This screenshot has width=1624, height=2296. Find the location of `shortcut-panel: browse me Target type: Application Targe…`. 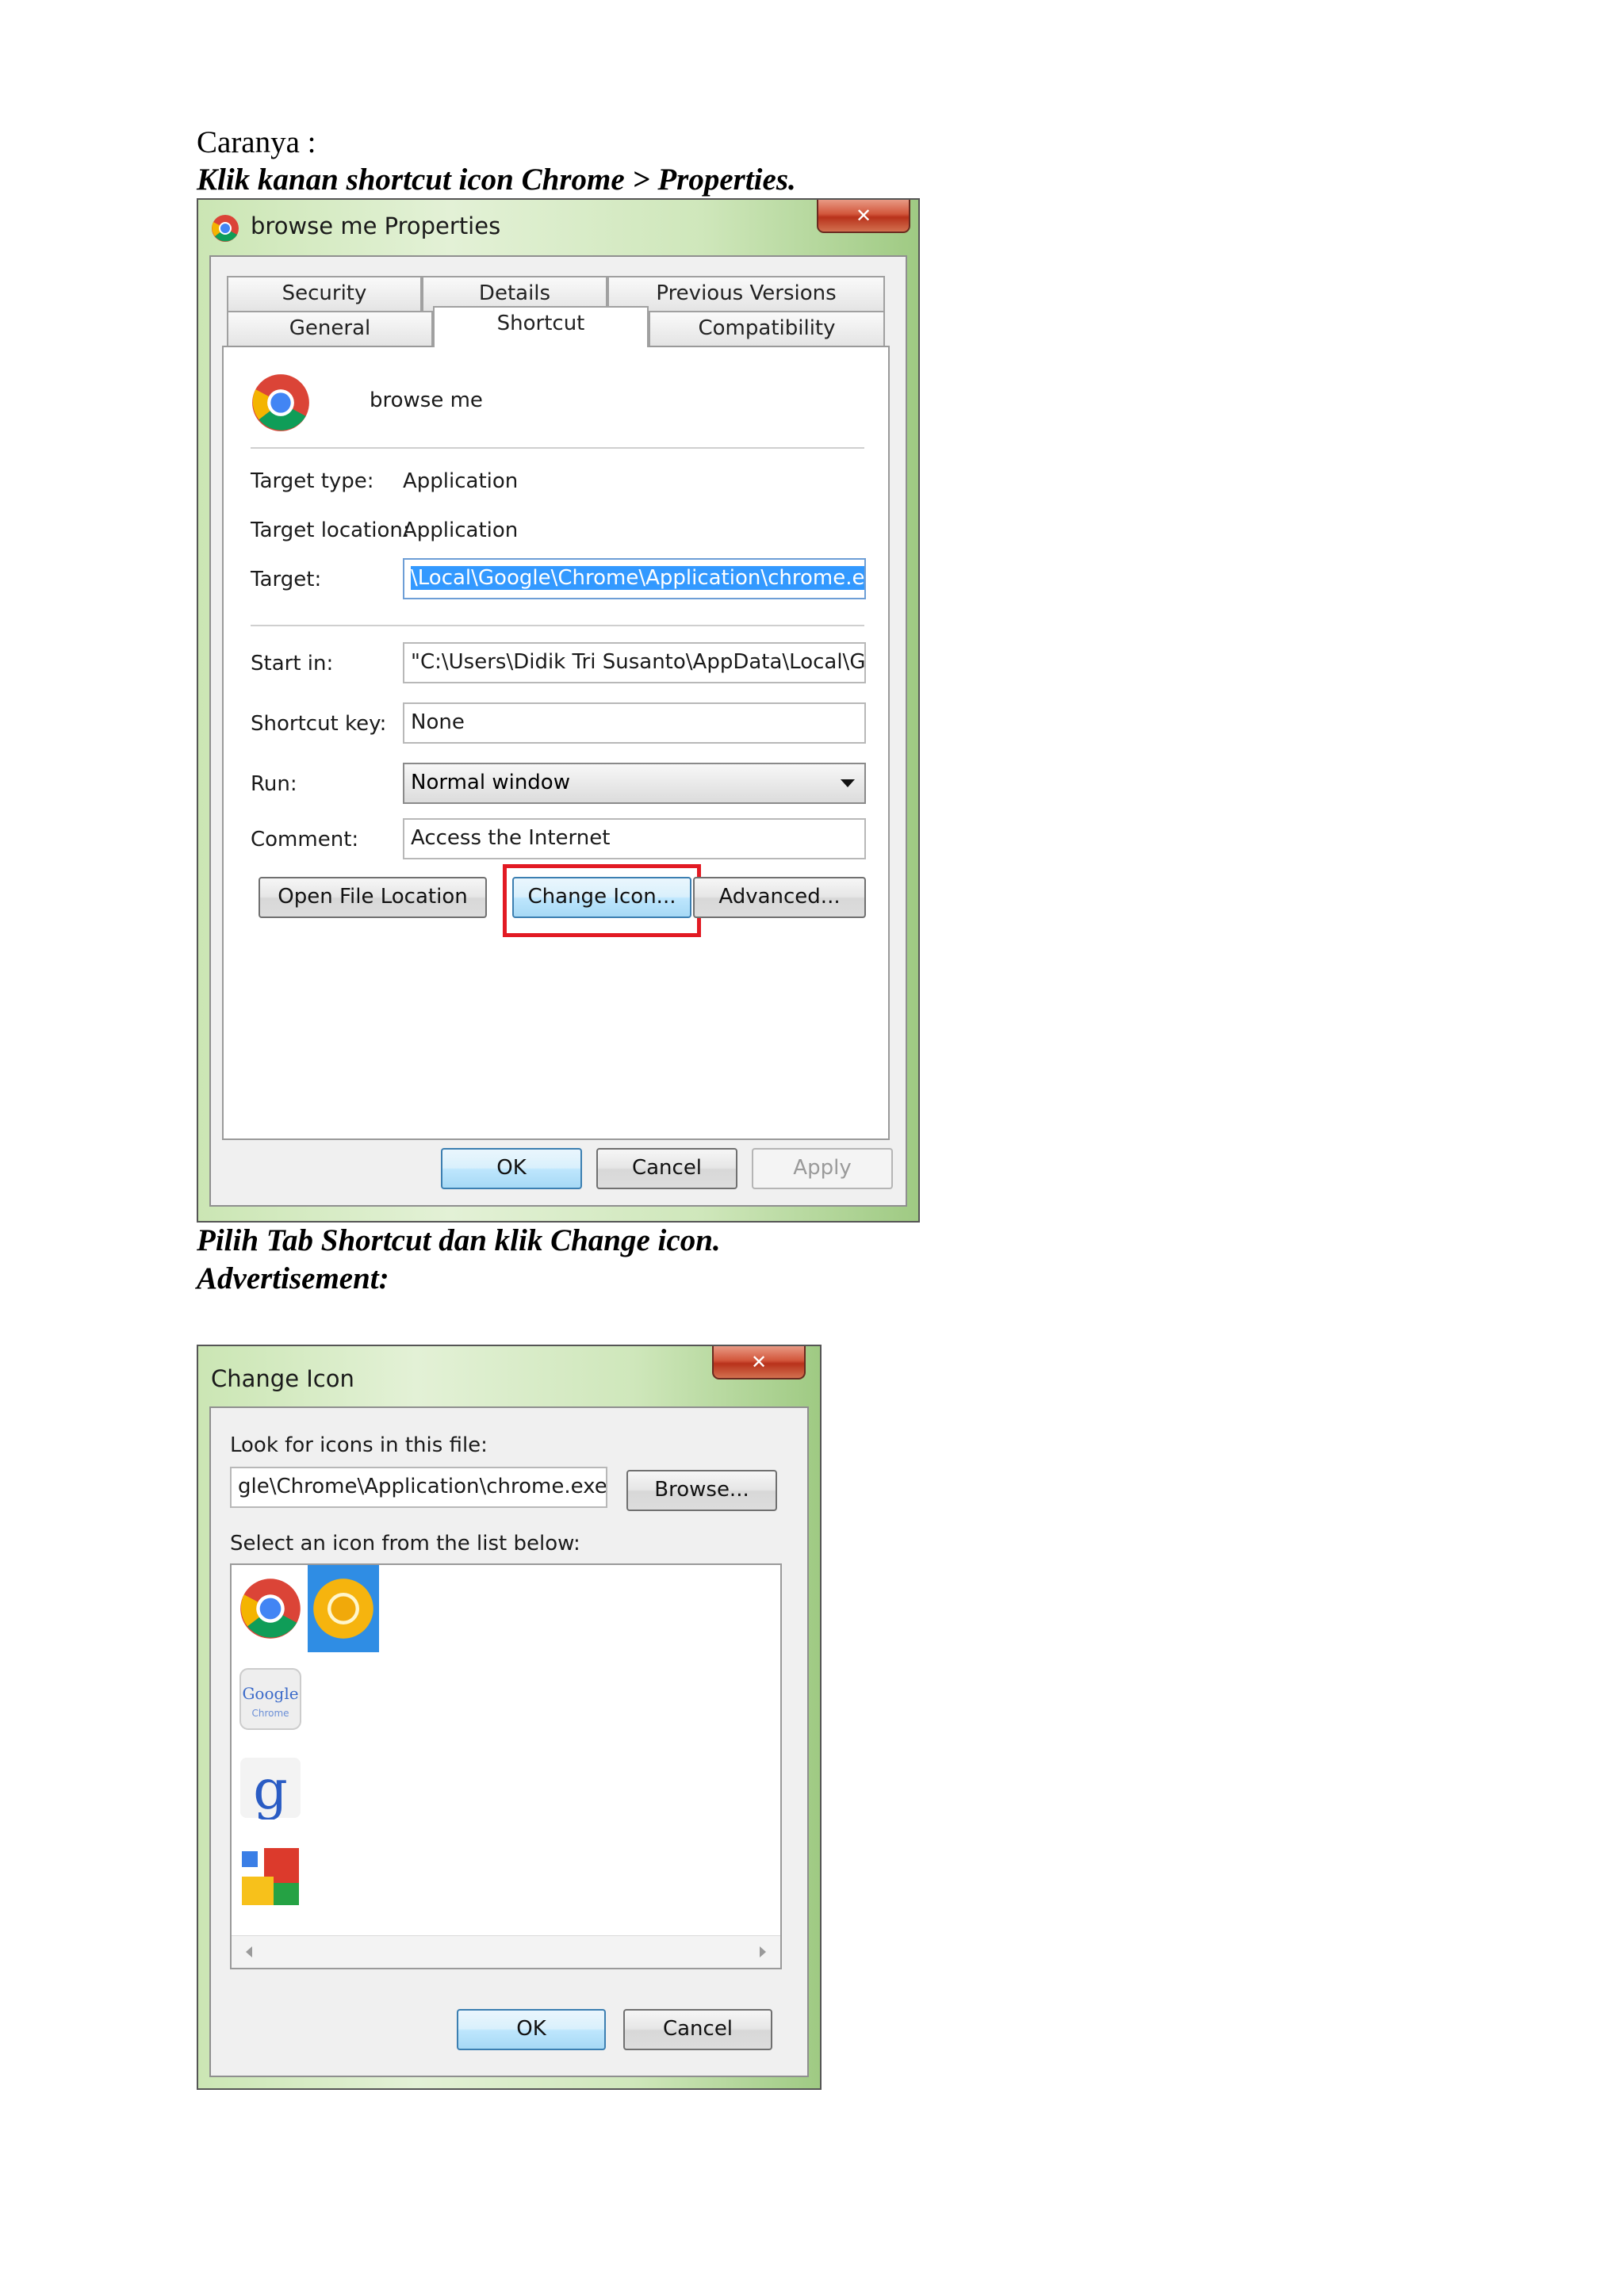

shortcut-panel: browse me Target type: Application Targe… is located at coordinates (556, 743).